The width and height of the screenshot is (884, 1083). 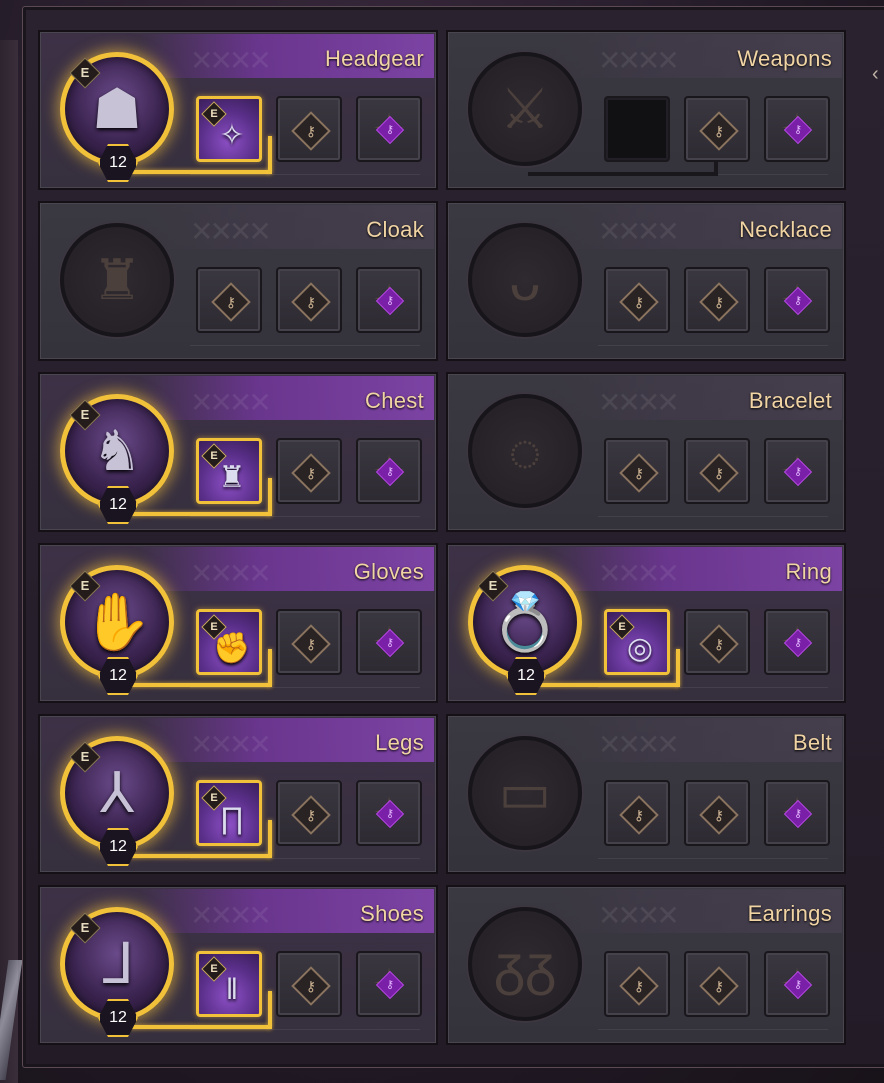 I want to click on slot-title: Cloak, so click(x=395, y=229).